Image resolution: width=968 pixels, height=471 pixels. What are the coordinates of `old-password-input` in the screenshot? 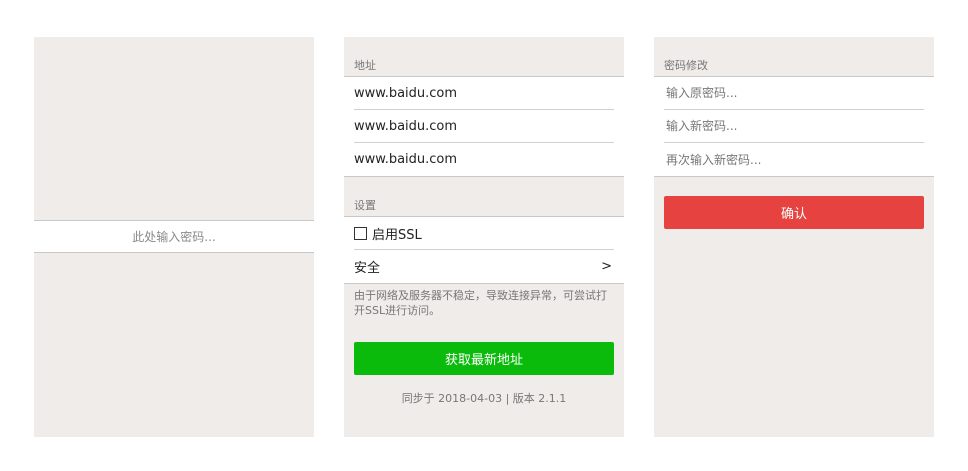 It's located at (794, 93).